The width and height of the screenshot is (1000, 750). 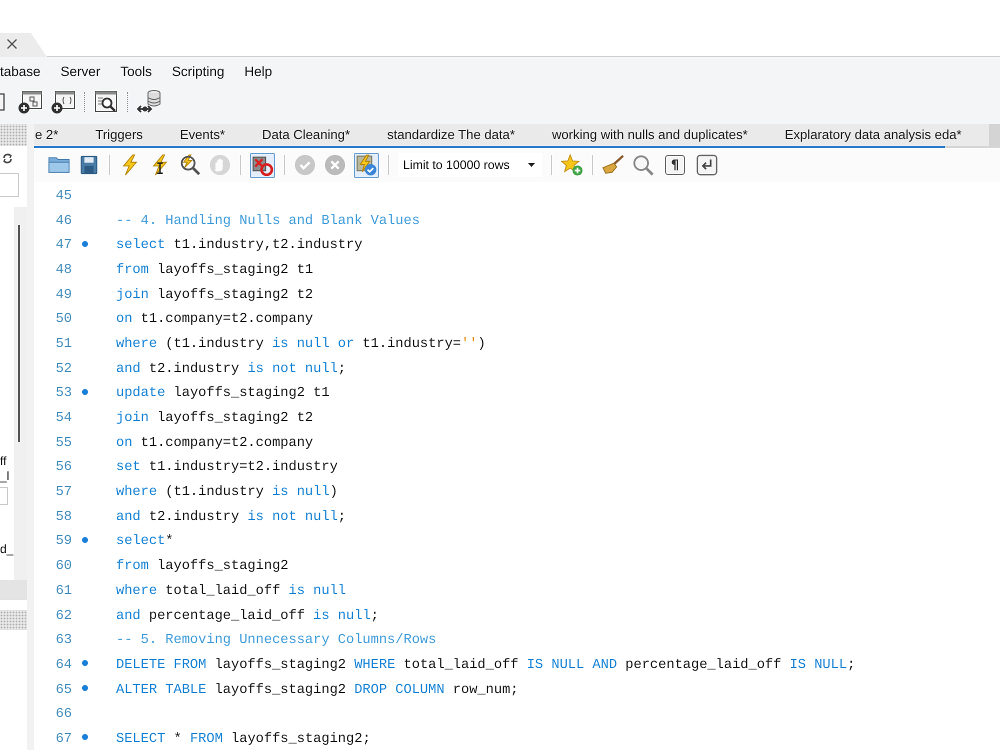 I want to click on pilcrow-button: ¶, so click(x=675, y=165).